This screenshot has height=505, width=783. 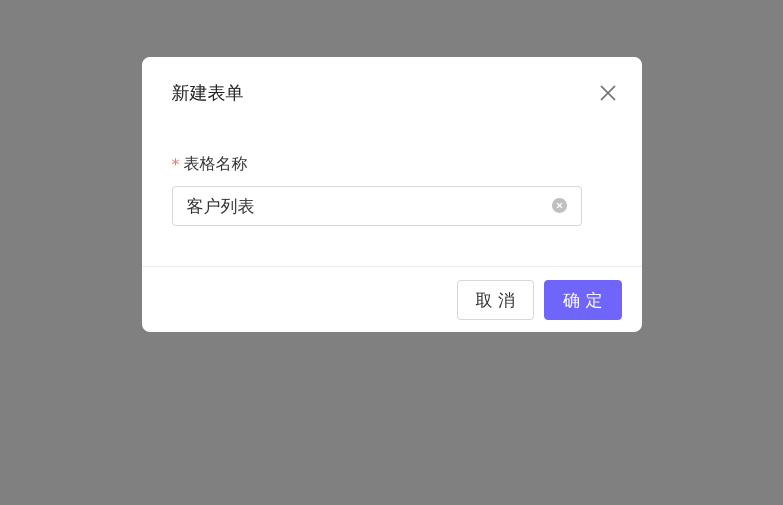 I want to click on cancel-button: 取 消, so click(x=495, y=300).